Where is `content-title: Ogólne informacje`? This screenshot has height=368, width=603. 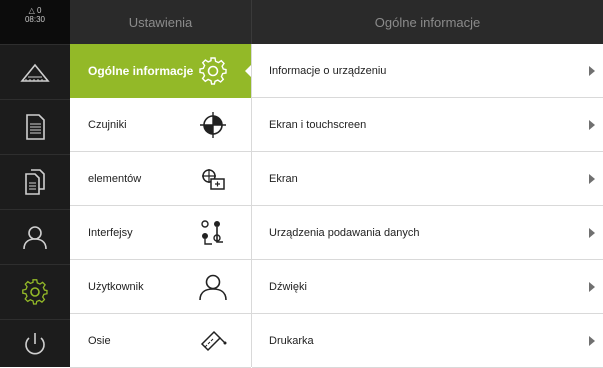
content-title: Ogólne informacje is located at coordinates (427, 22).